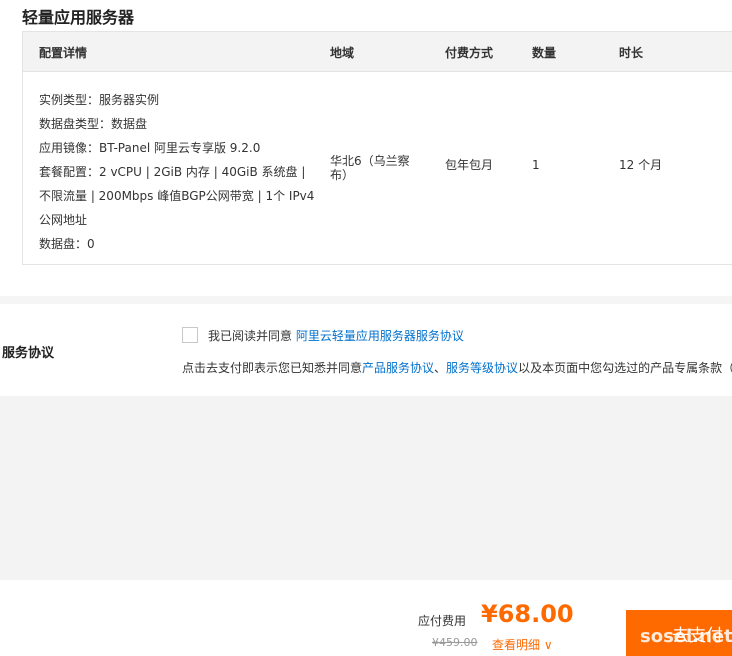  Describe the element at coordinates (250, 336) in the screenshot. I see `agreement-read-text: 我已阅读并同意` at that location.